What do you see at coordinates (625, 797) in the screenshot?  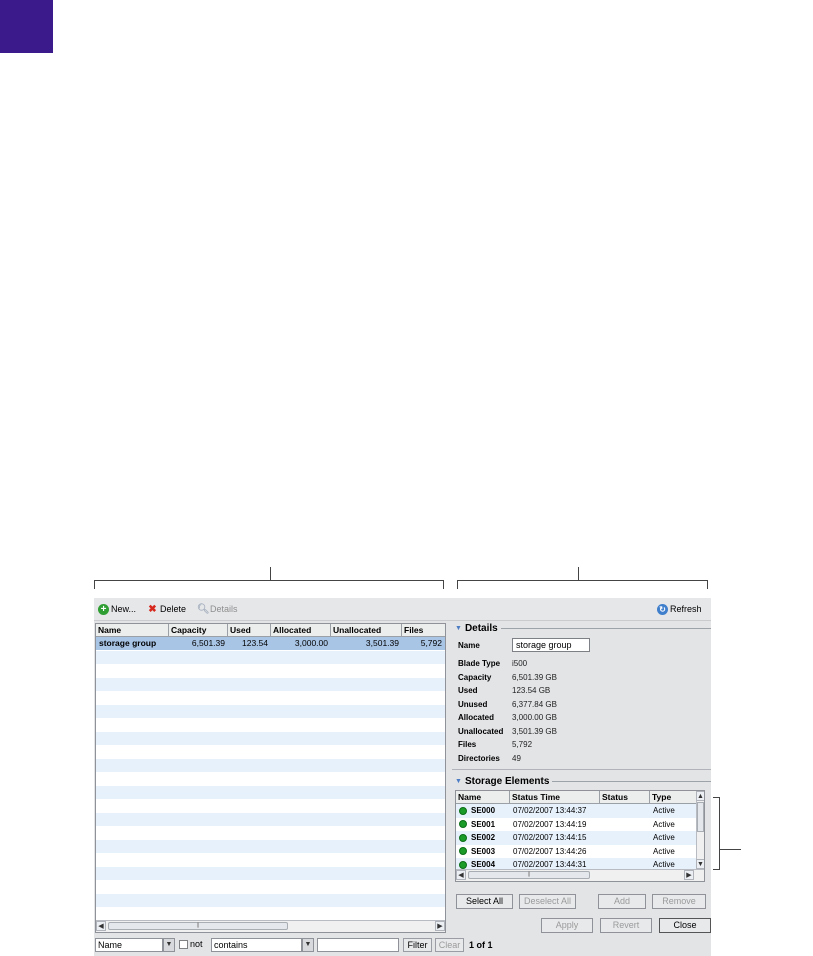 I see `column-header-status: Status` at bounding box center [625, 797].